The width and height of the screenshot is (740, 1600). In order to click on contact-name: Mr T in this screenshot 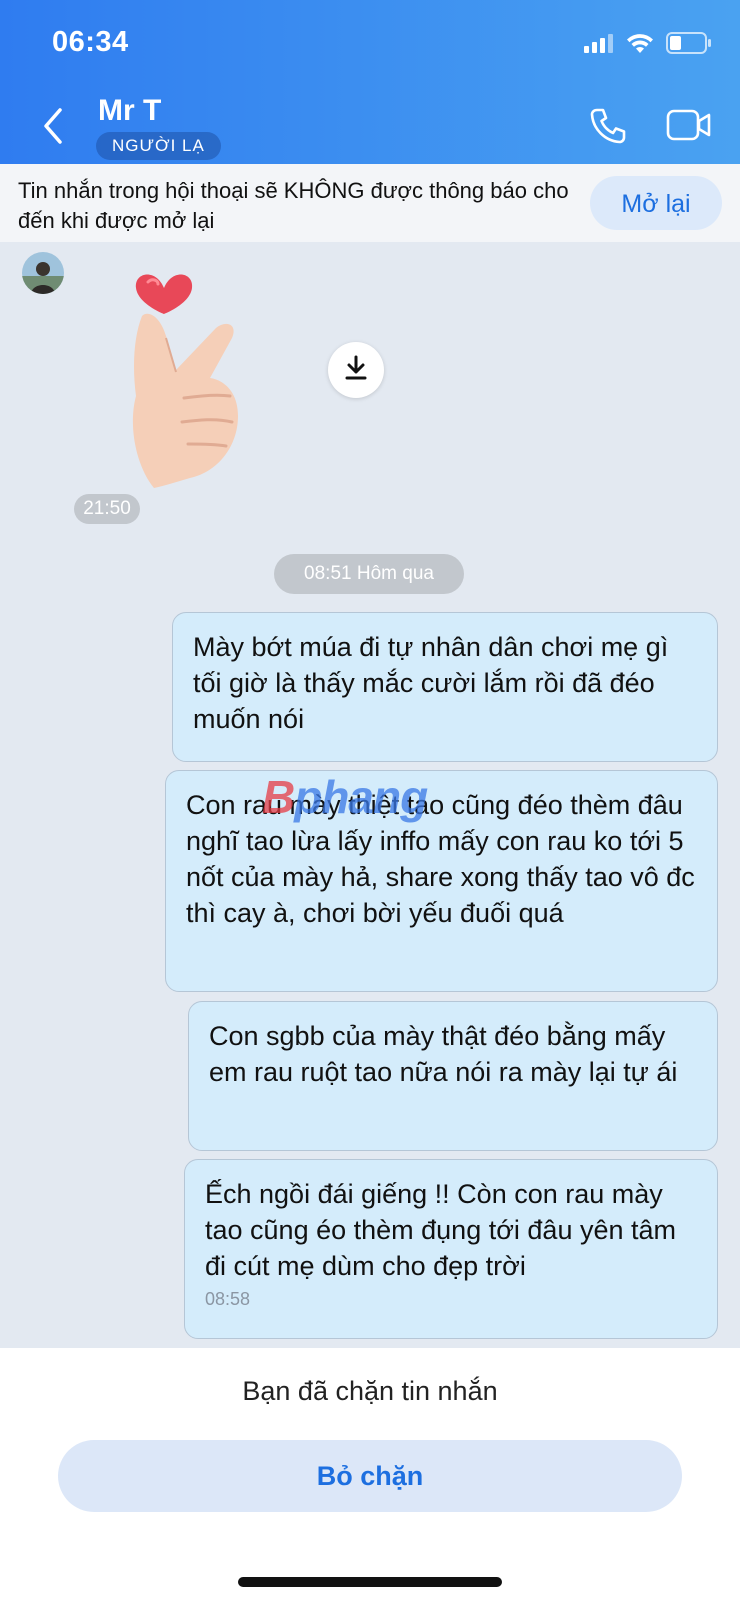, I will do `click(129, 111)`.